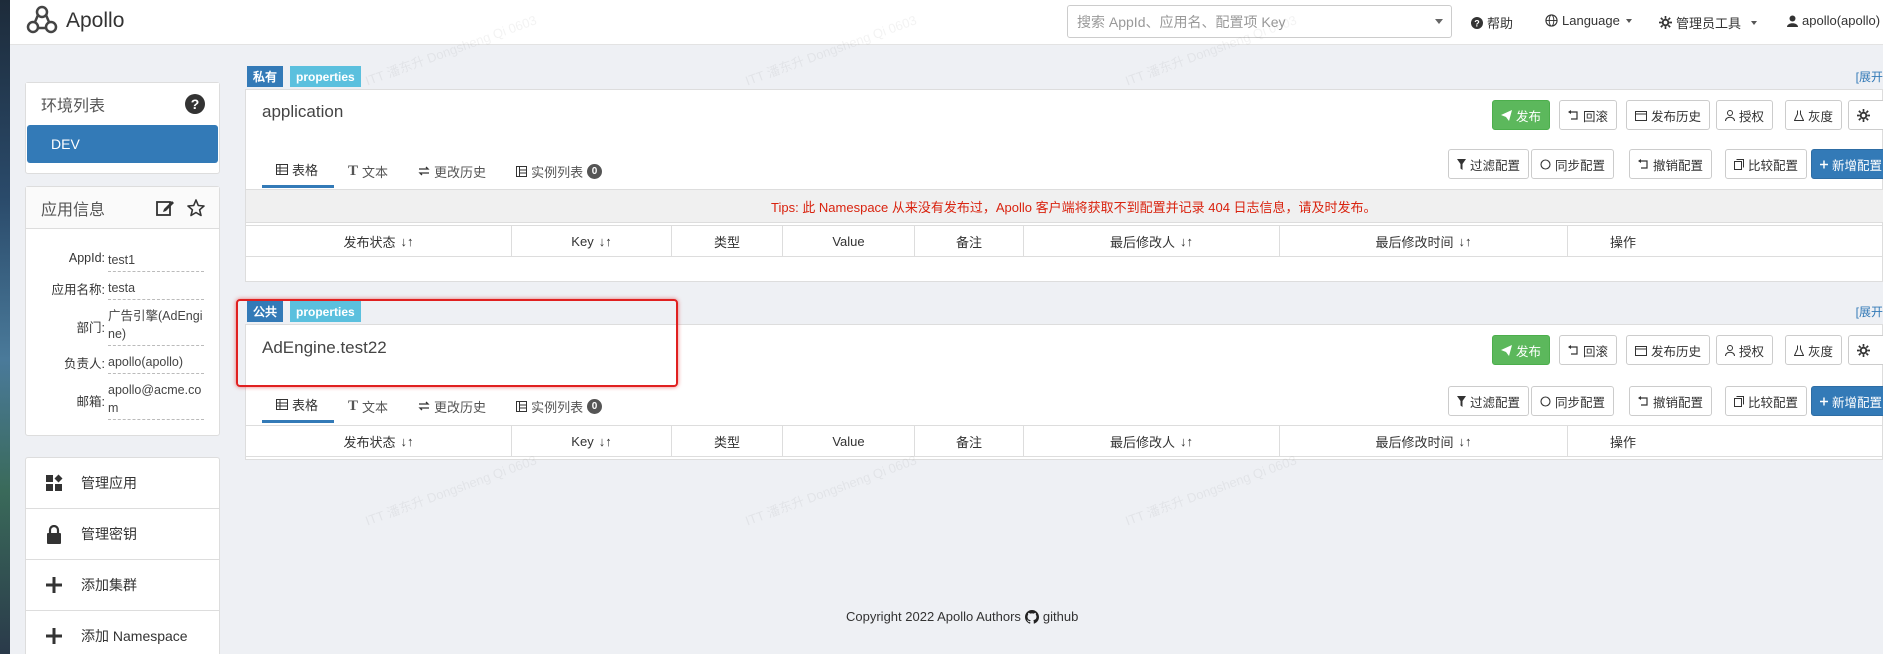 This screenshot has width=1883, height=654. What do you see at coordinates (122, 363) in the screenshot?
I see `info-row-owner: 负责人: apollo(apollo)` at bounding box center [122, 363].